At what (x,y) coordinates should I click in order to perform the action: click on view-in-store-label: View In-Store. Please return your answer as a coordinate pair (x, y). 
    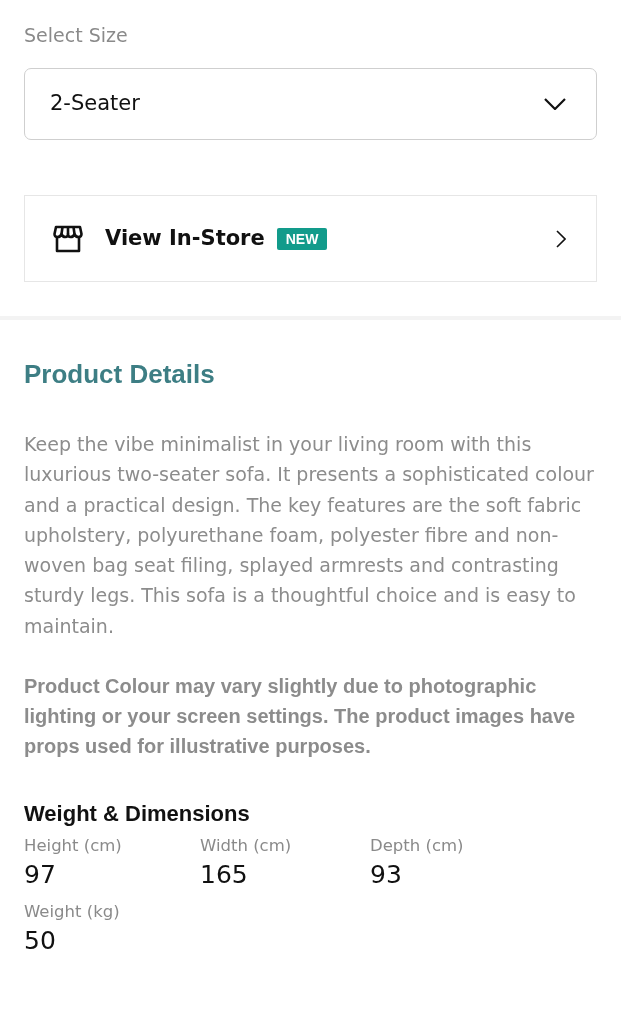
    Looking at the image, I should click on (185, 238).